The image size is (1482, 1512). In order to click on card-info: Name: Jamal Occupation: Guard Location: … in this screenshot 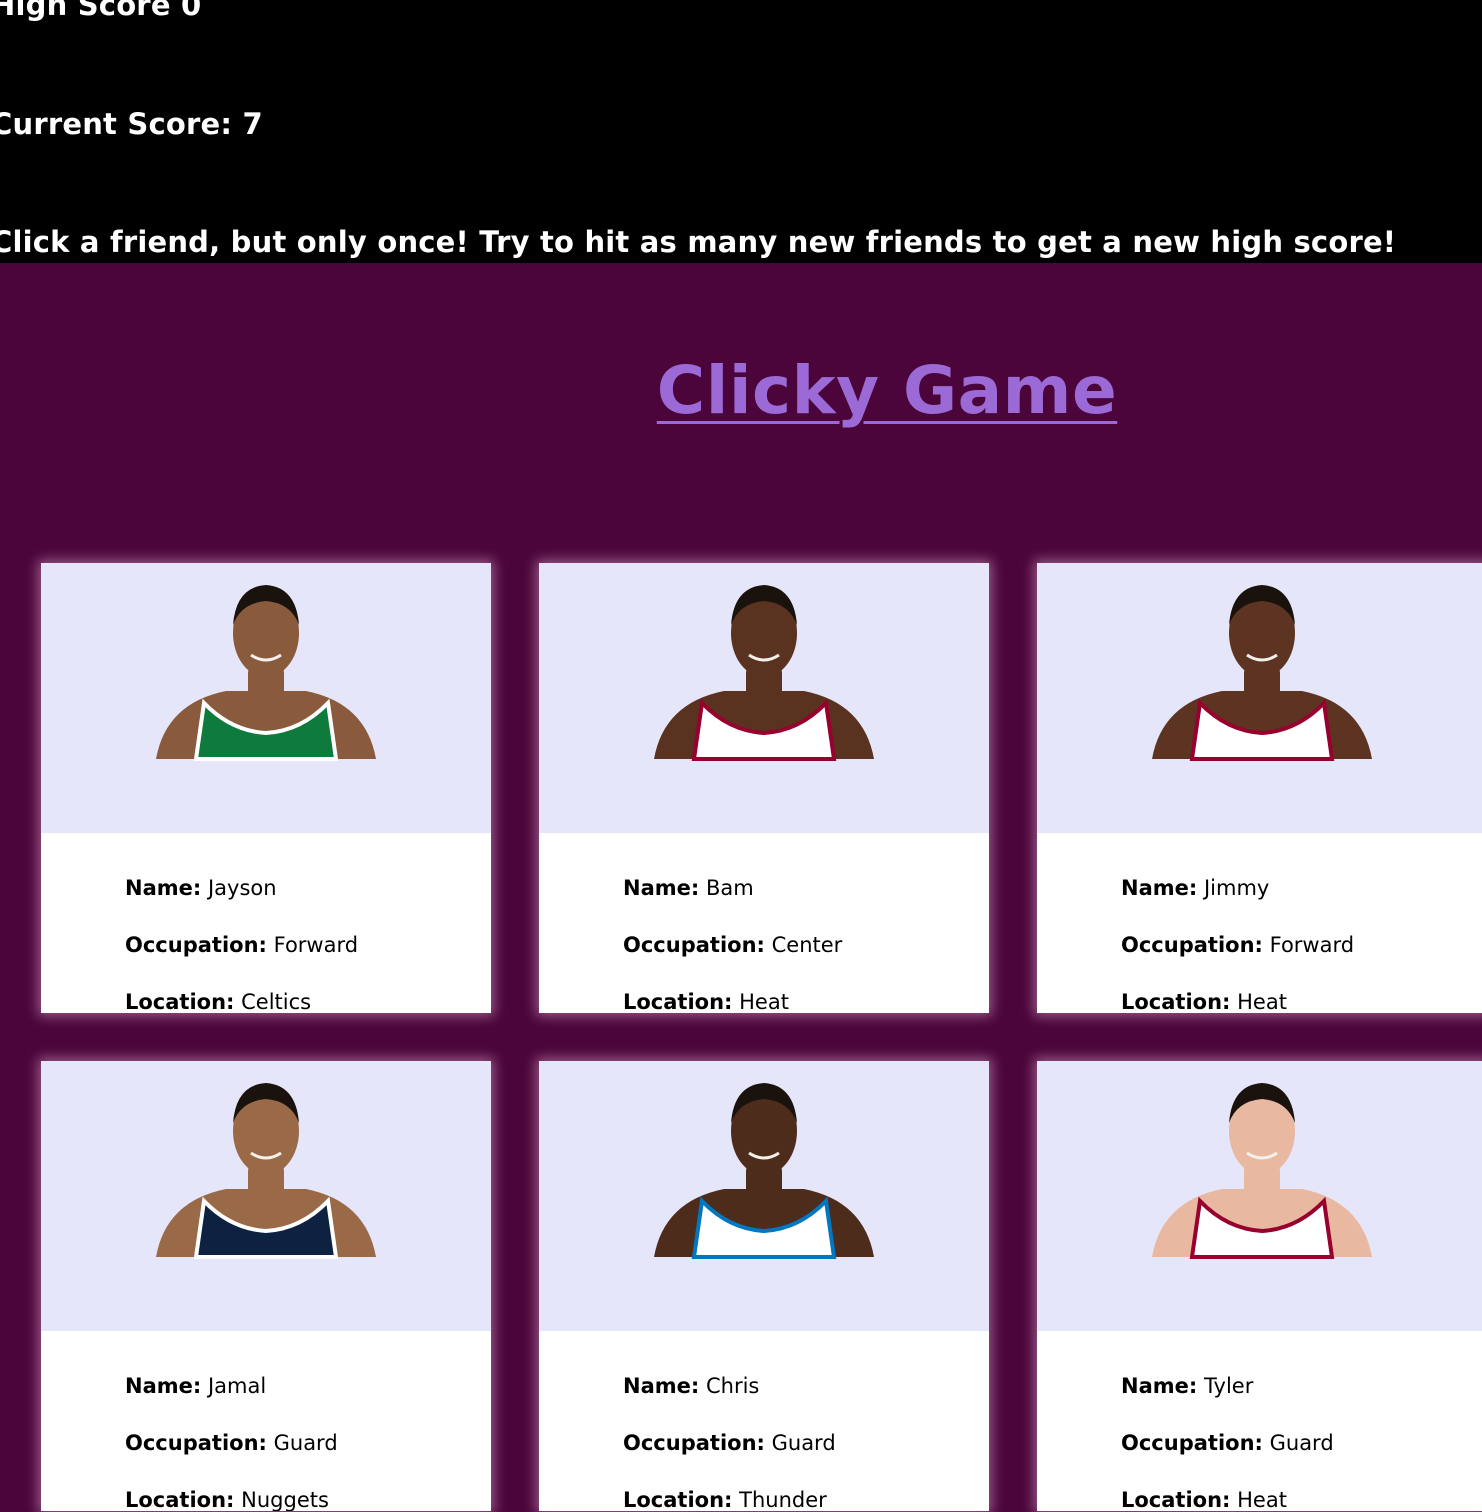, I will do `click(231, 1434)`.